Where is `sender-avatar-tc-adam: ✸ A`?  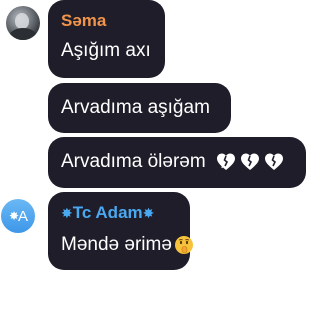
sender-avatar-tc-adam: ✸ A is located at coordinates (18, 216).